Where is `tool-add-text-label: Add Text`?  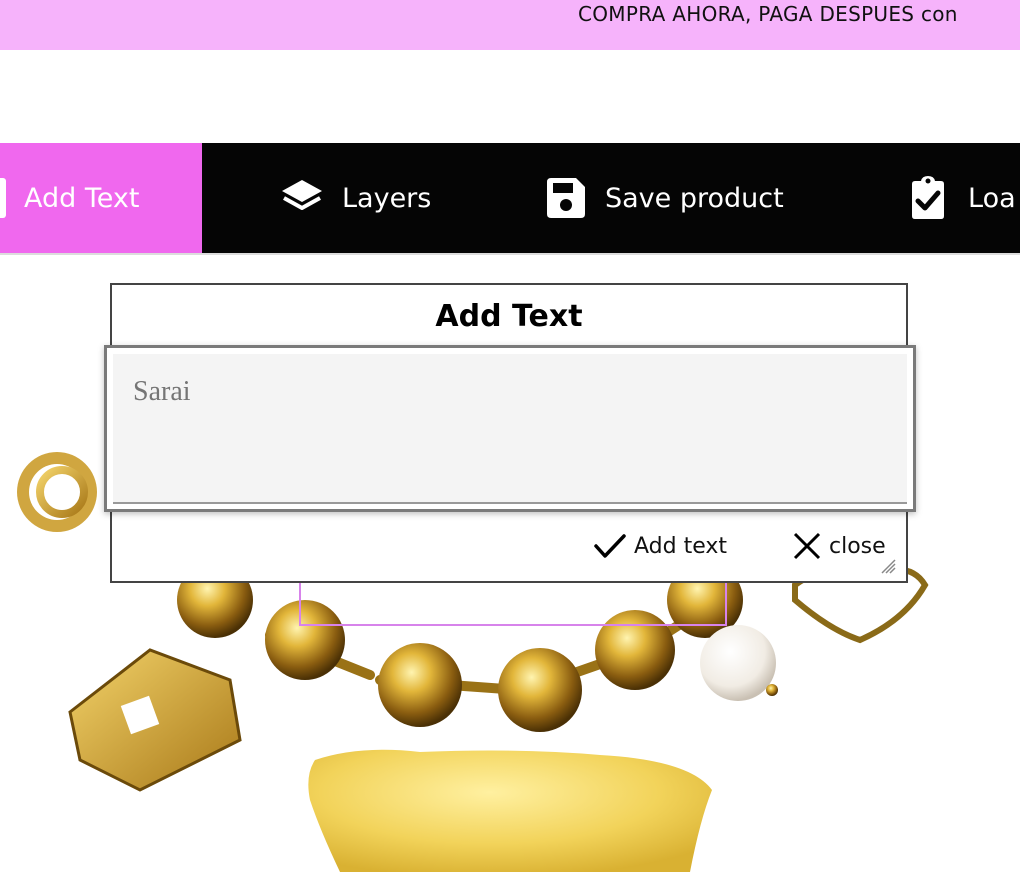 tool-add-text-label: Add Text is located at coordinates (82, 198).